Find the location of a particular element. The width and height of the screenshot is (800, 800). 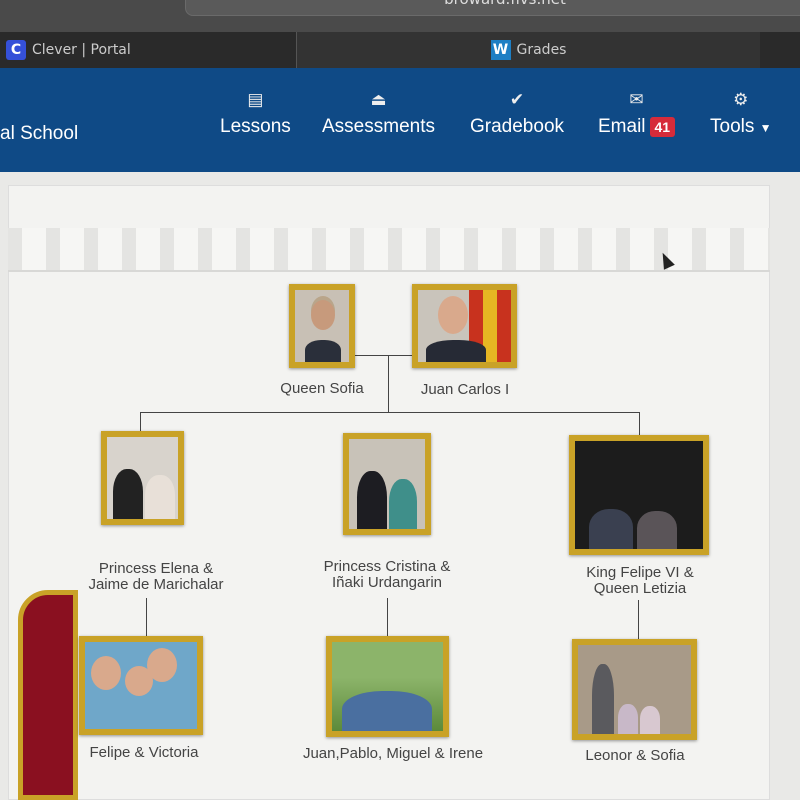

inbox-icon: ⏏ is located at coordinates (378, 99).